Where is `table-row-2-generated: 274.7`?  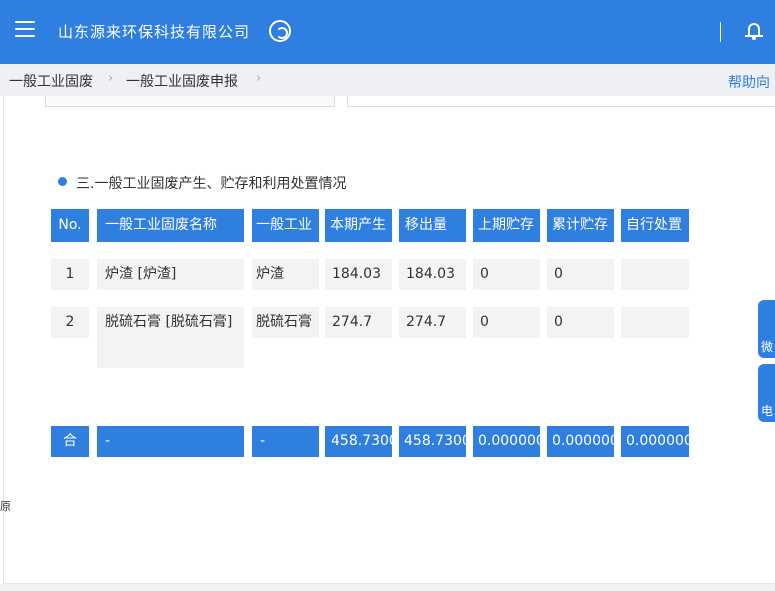
table-row-2-generated: 274.7 is located at coordinates (358, 322).